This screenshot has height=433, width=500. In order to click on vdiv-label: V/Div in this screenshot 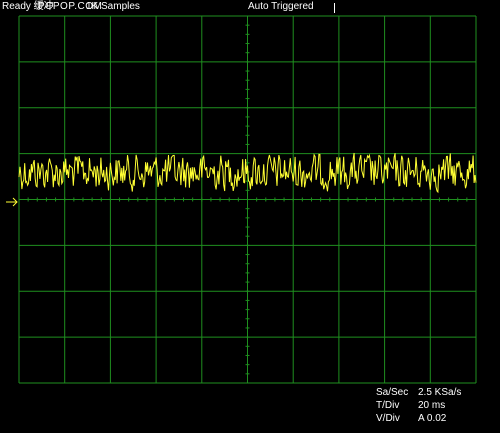, I will do `click(388, 418)`.